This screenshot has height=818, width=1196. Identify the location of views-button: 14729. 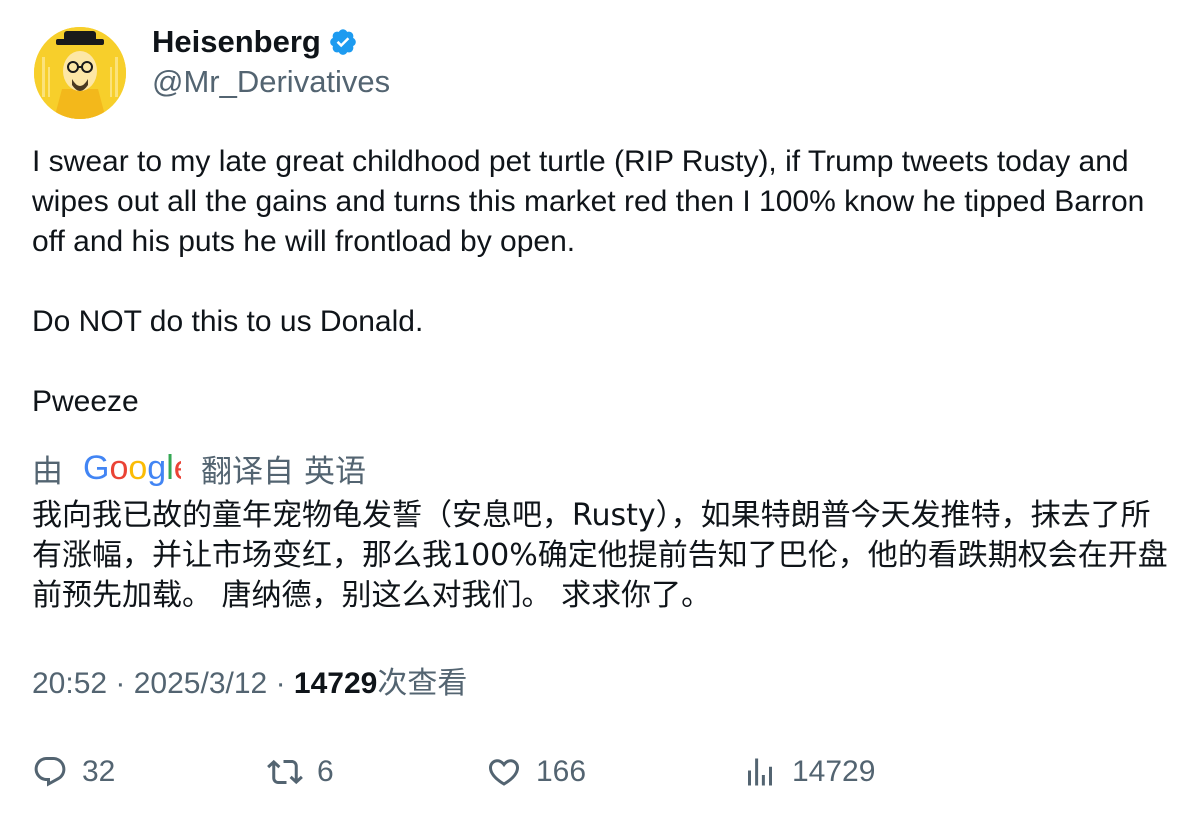
(808, 772).